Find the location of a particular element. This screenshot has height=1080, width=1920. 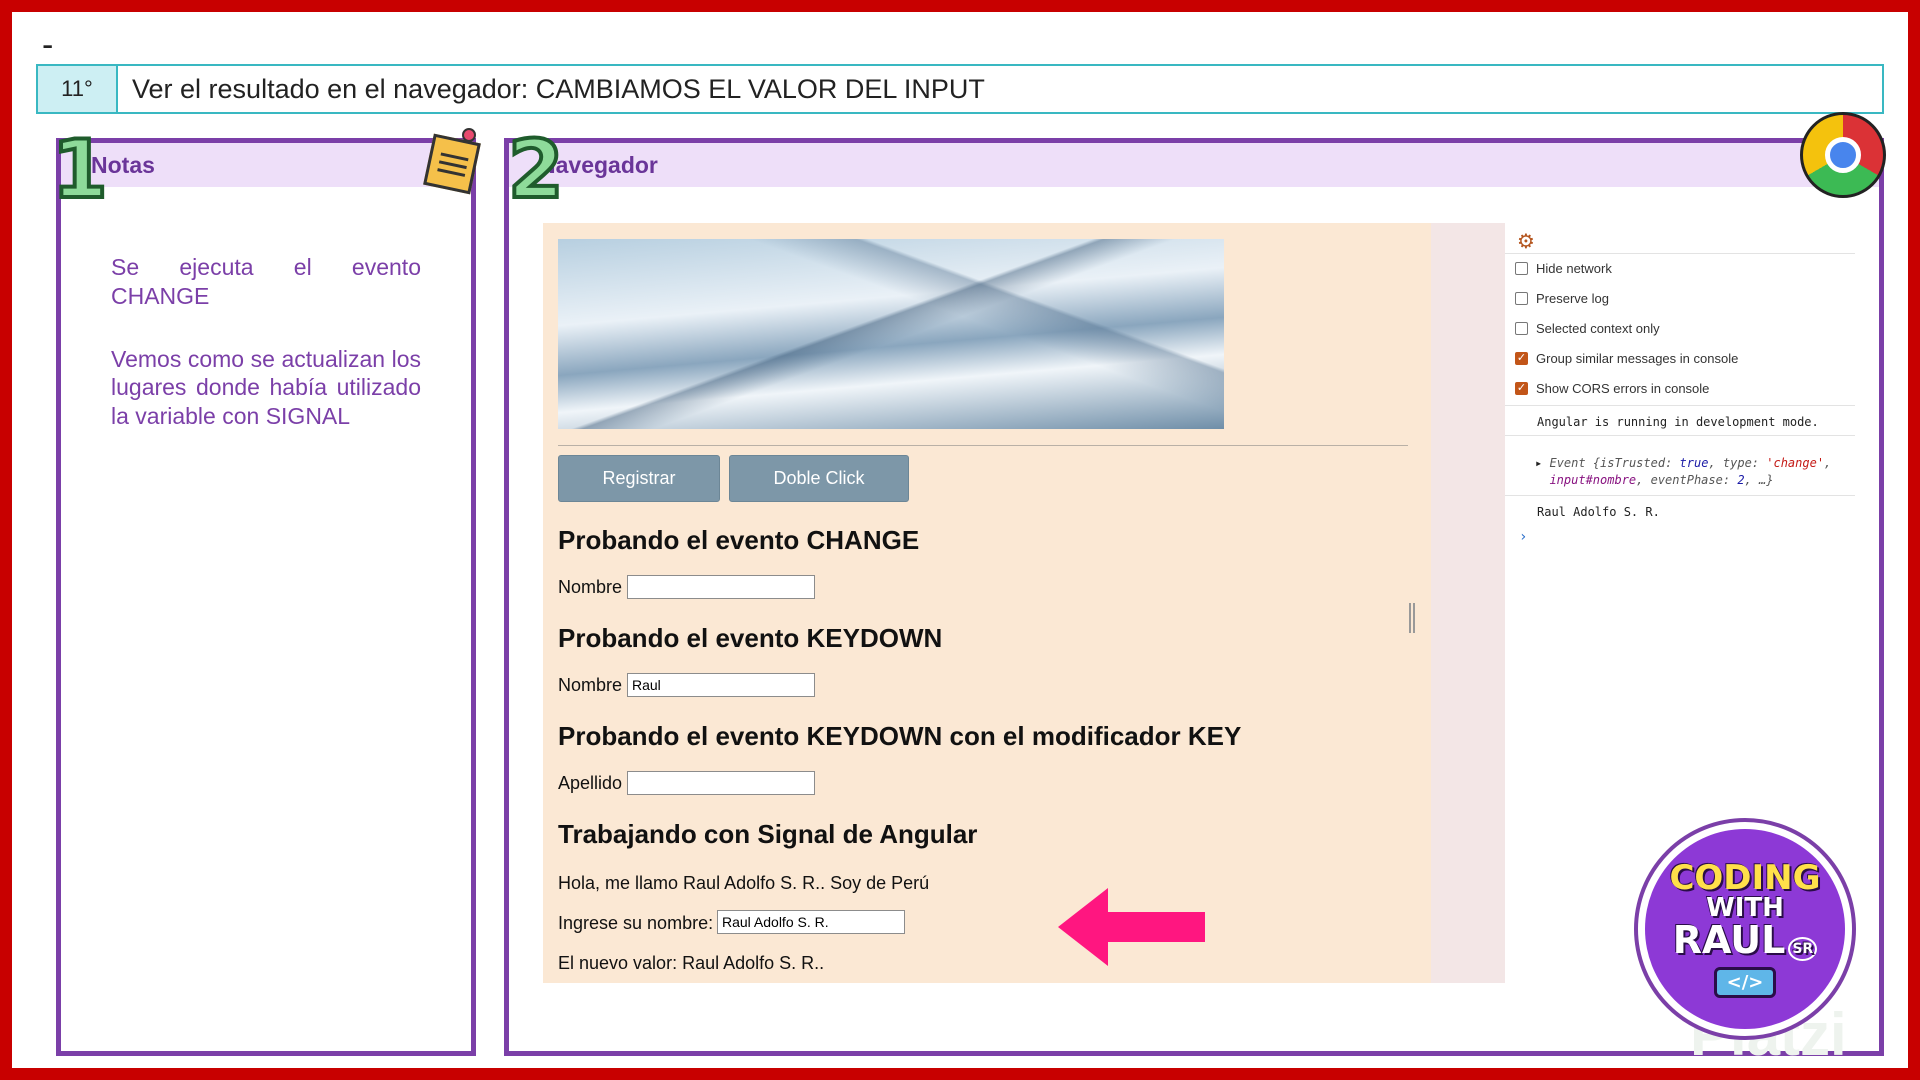

lastname-label: Apellido is located at coordinates (590, 783).